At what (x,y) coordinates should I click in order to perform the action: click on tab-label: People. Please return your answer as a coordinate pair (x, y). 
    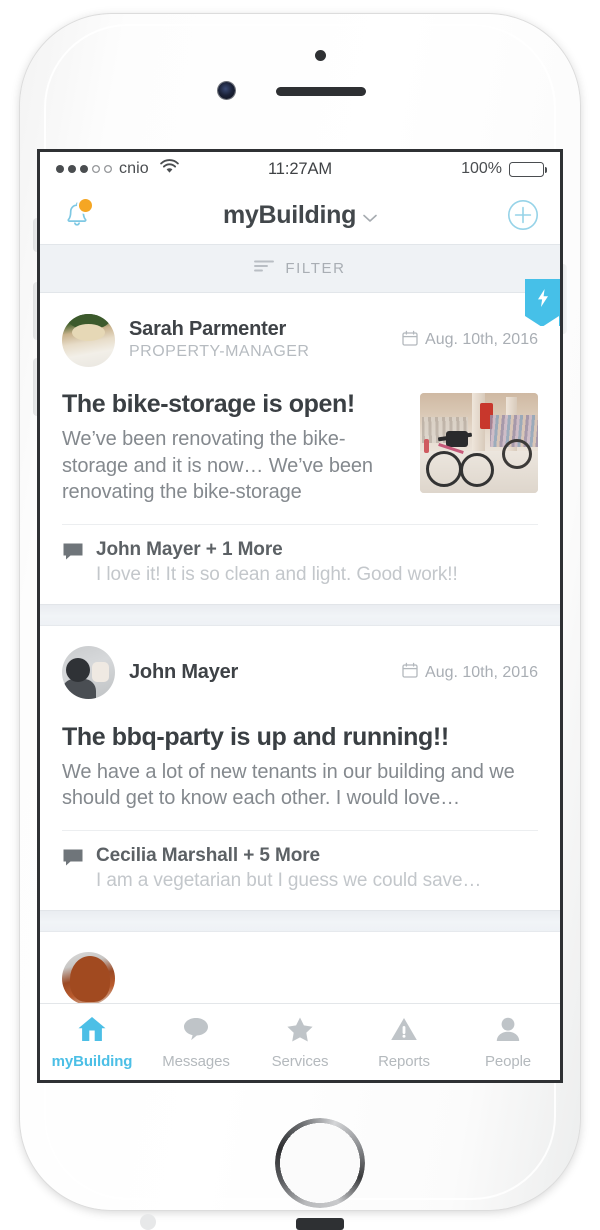
    Looking at the image, I should click on (508, 1061).